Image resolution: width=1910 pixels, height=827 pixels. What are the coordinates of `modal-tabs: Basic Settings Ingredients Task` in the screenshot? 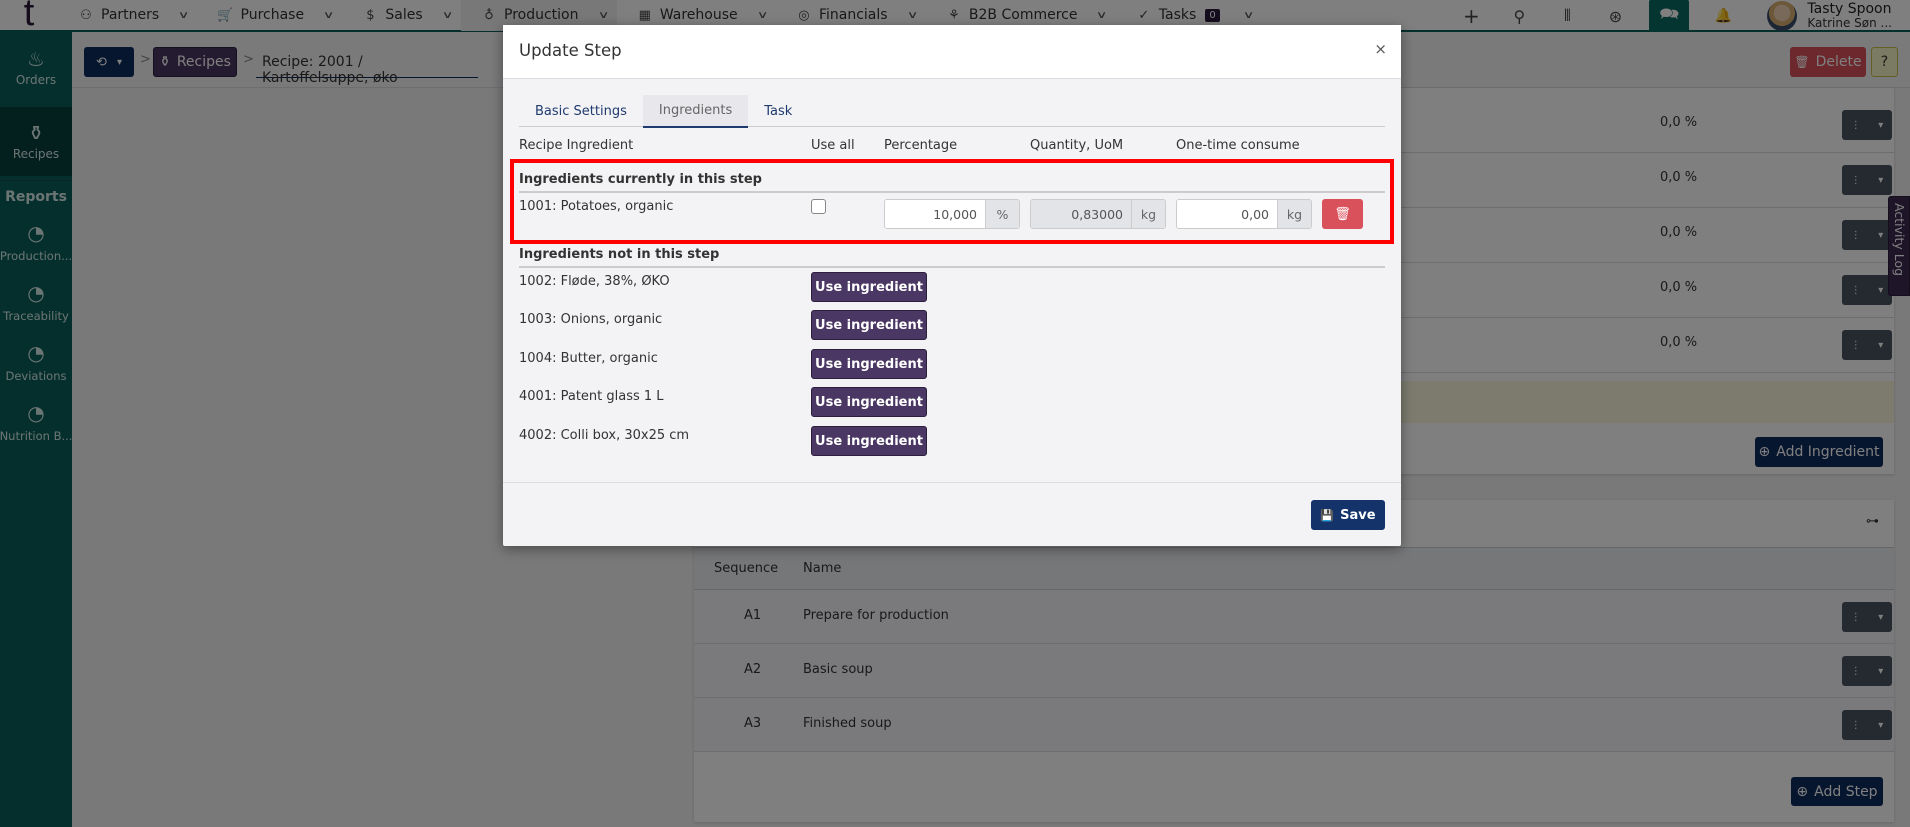 It's located at (952, 111).